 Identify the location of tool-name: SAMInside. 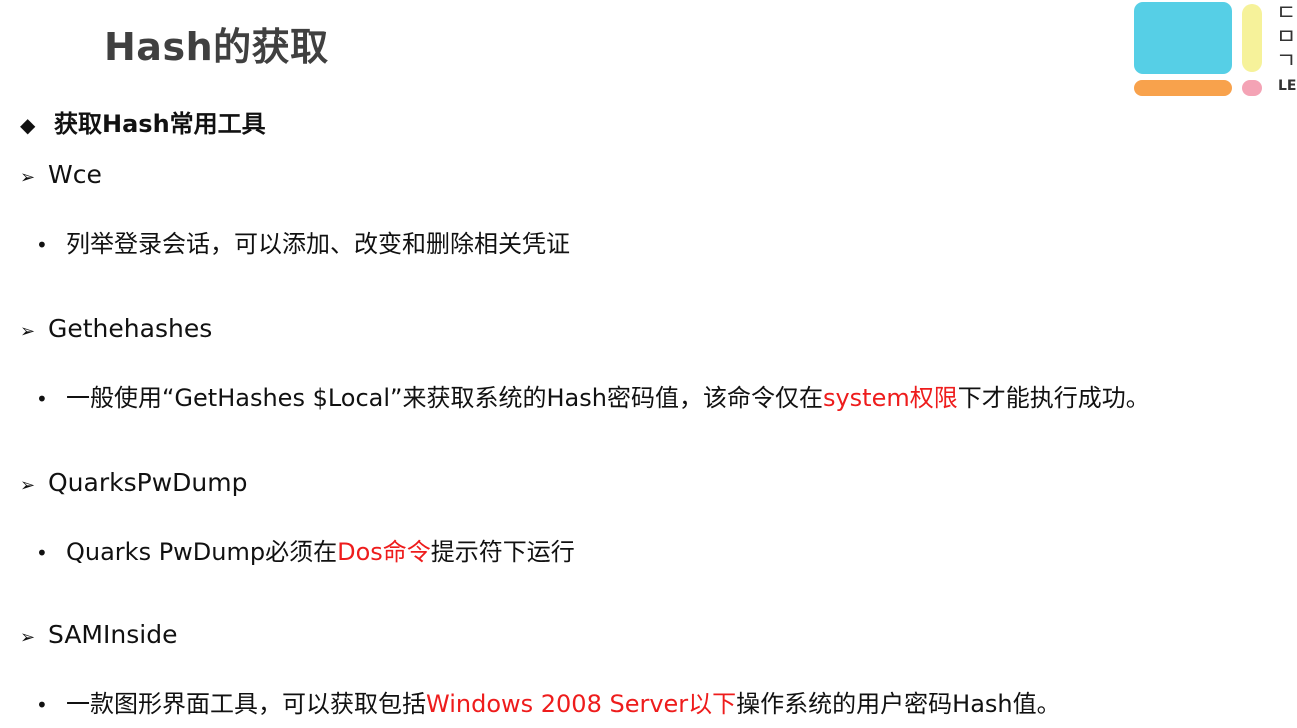
(113, 634).